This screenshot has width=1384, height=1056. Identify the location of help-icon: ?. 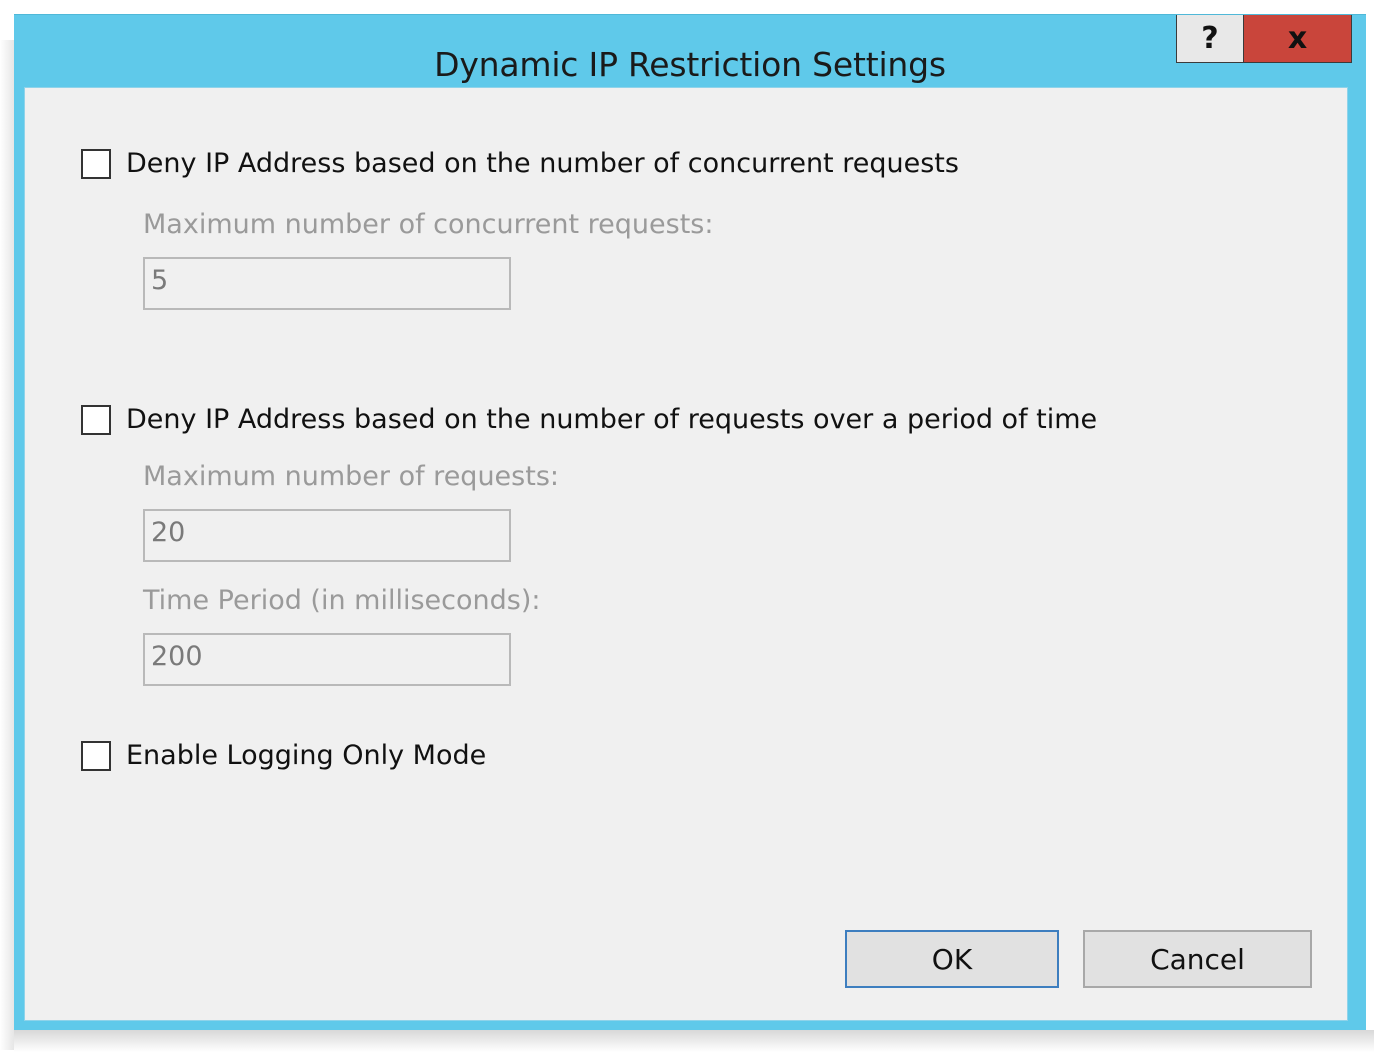
(1210, 38).